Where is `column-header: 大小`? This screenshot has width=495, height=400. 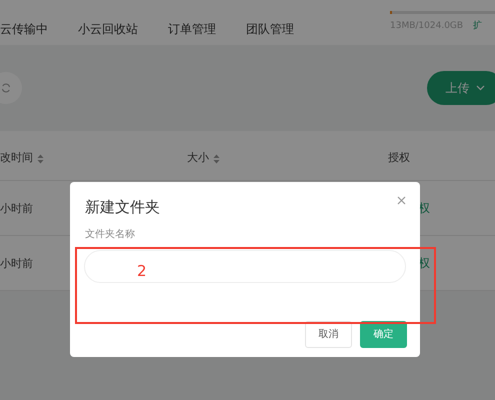 column-header: 大小 is located at coordinates (198, 157).